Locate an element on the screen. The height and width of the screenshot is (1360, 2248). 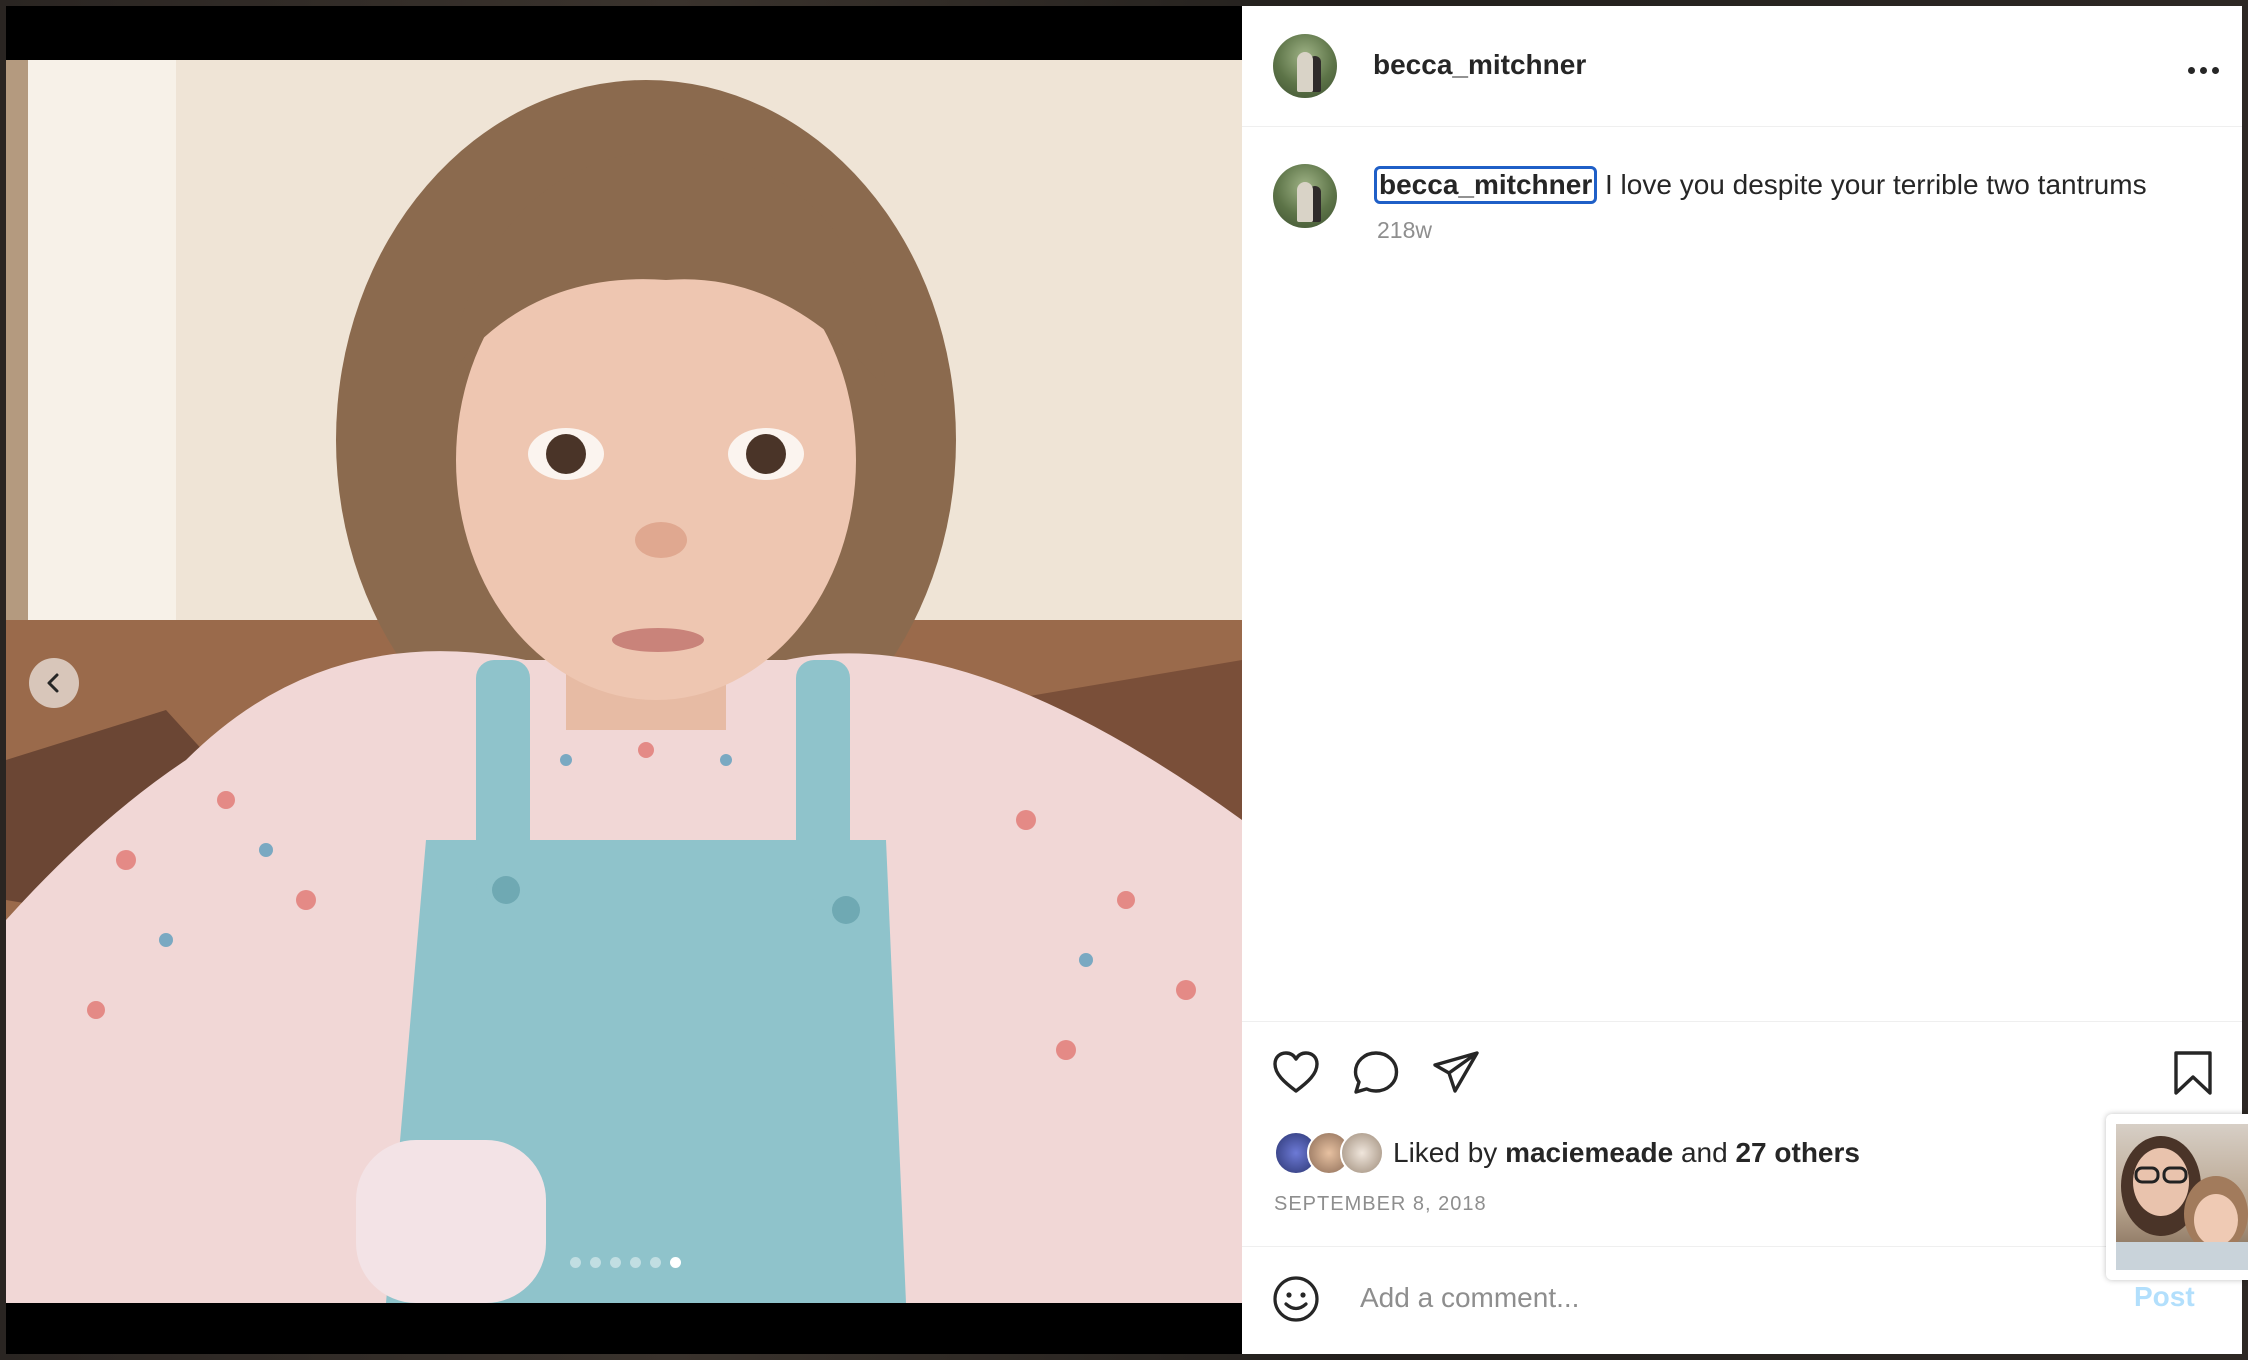
bookmark-icon is located at coordinates (2193, 1073).